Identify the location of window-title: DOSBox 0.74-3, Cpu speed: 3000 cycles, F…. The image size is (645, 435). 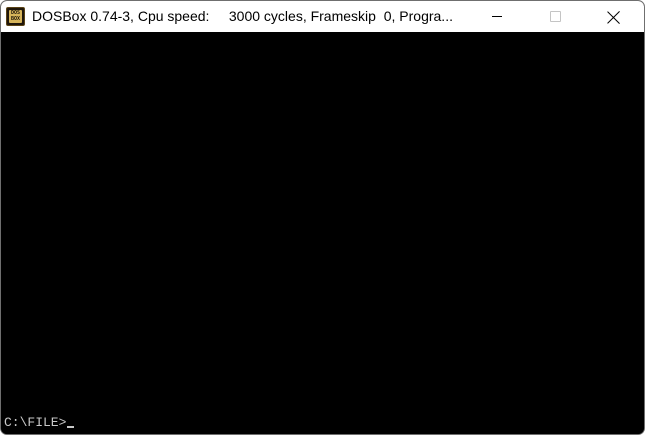
(242, 16).